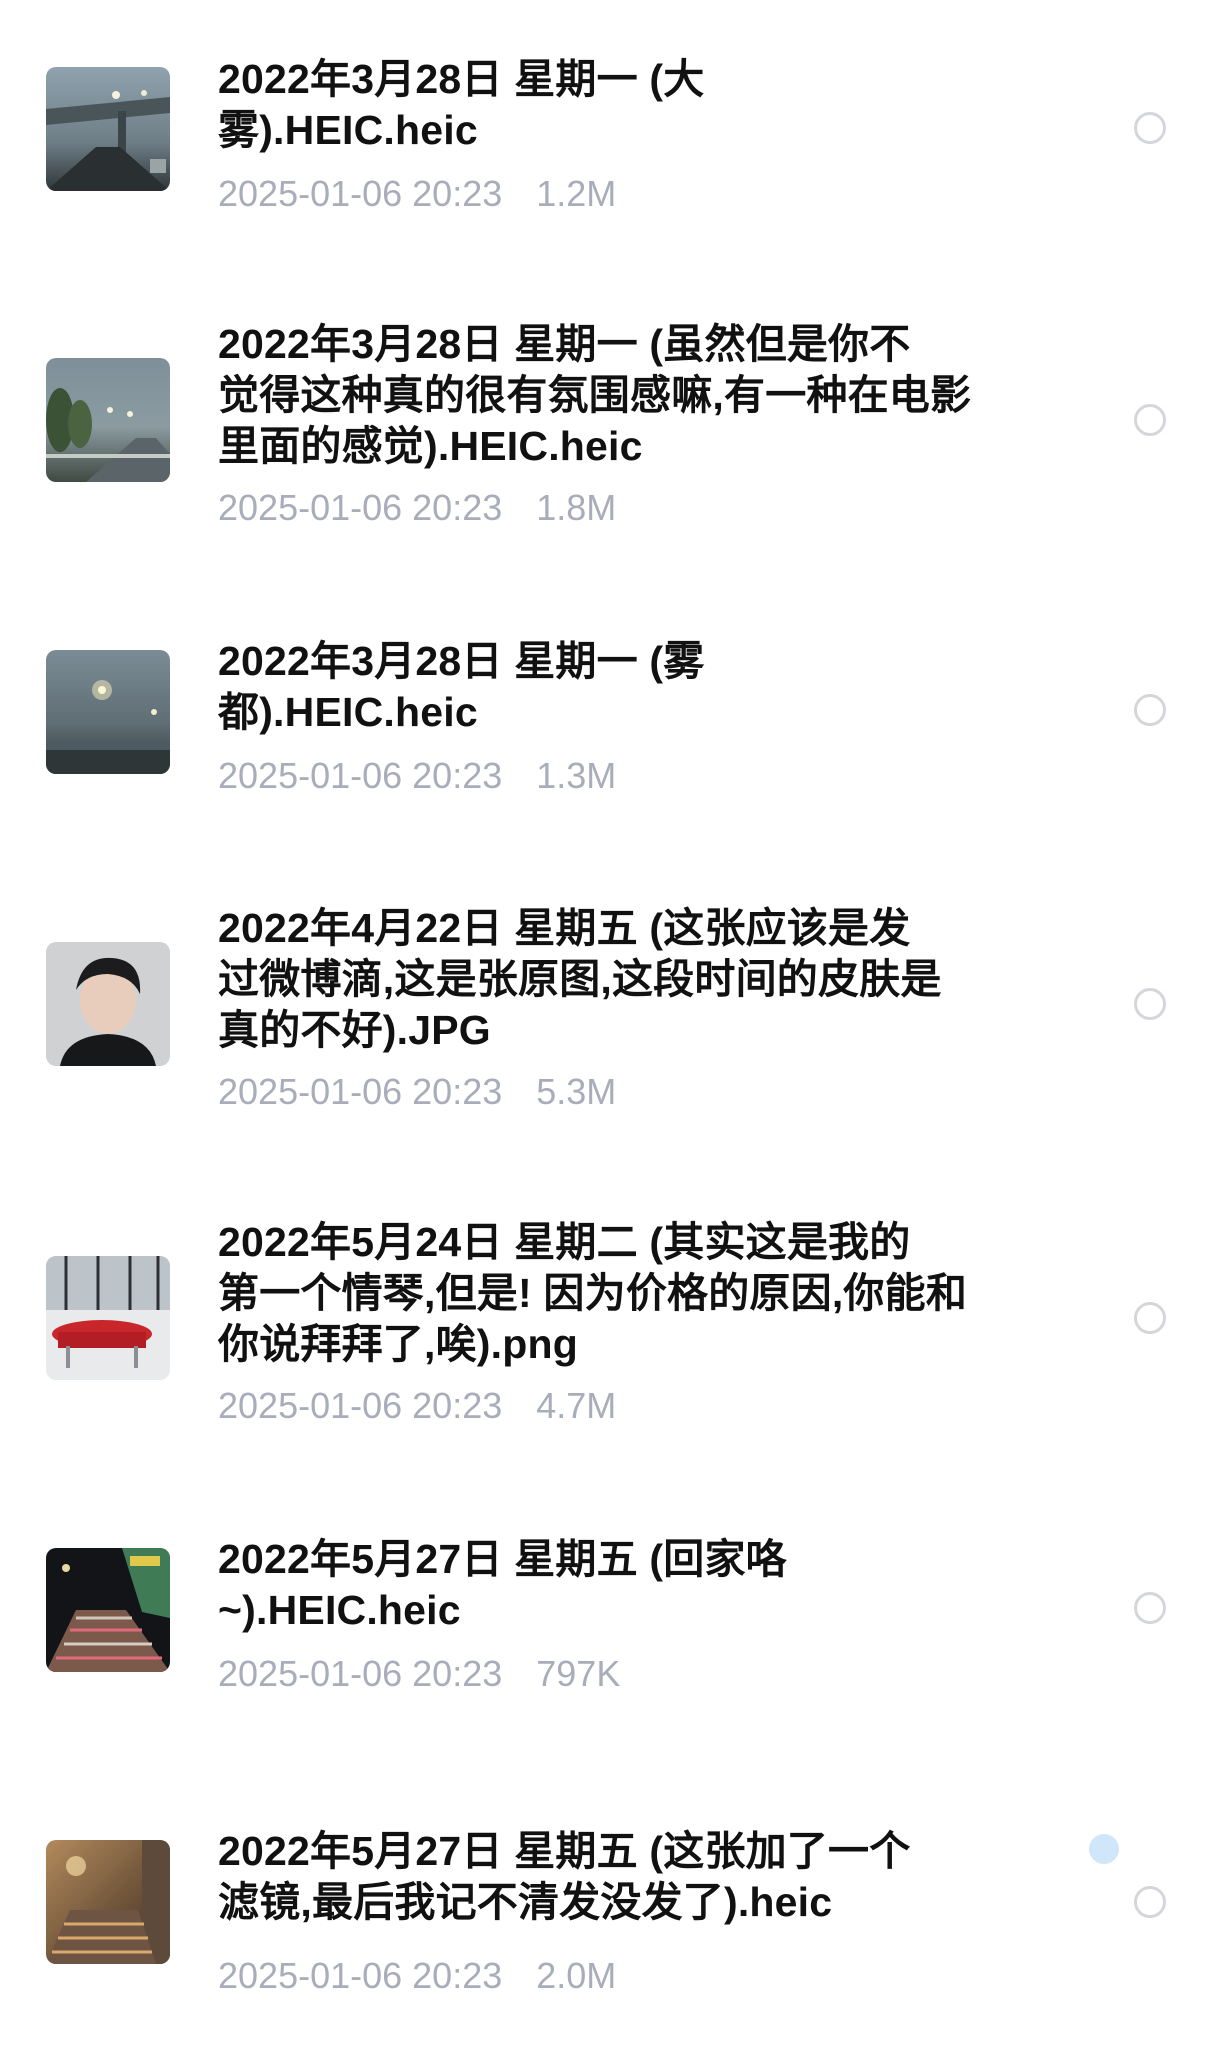 The width and height of the screenshot is (1206, 2047). Describe the element at coordinates (502, 1584) in the screenshot. I see `file-name: 2022年5月27日 星期五 (回家咯 ~).HEIC.heic` at that location.